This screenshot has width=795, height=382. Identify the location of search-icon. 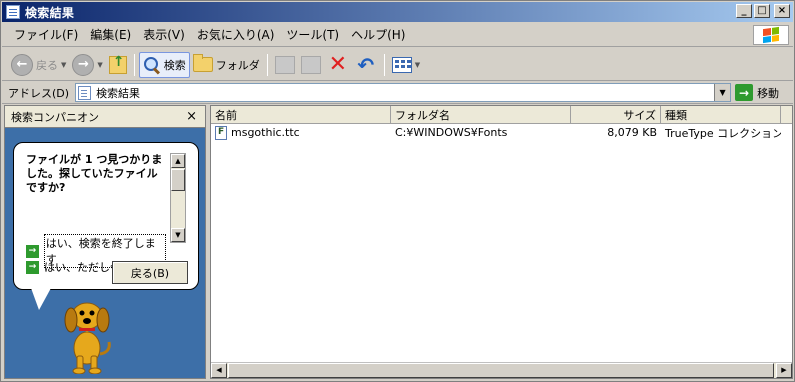
(152, 65).